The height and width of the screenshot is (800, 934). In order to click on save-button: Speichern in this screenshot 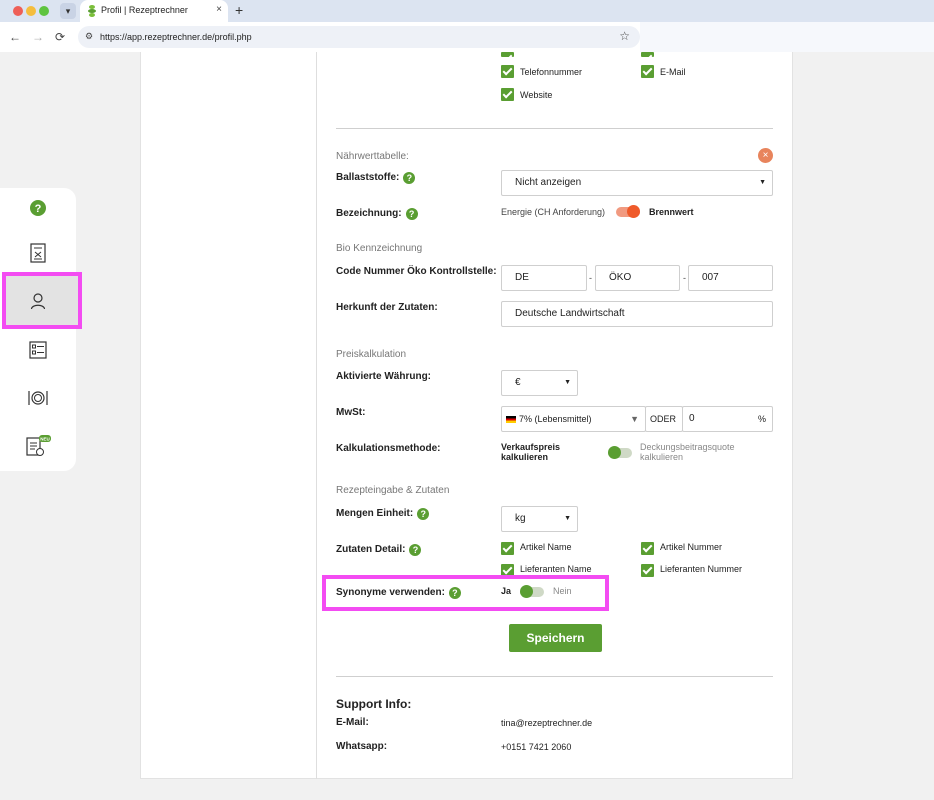, I will do `click(555, 638)`.